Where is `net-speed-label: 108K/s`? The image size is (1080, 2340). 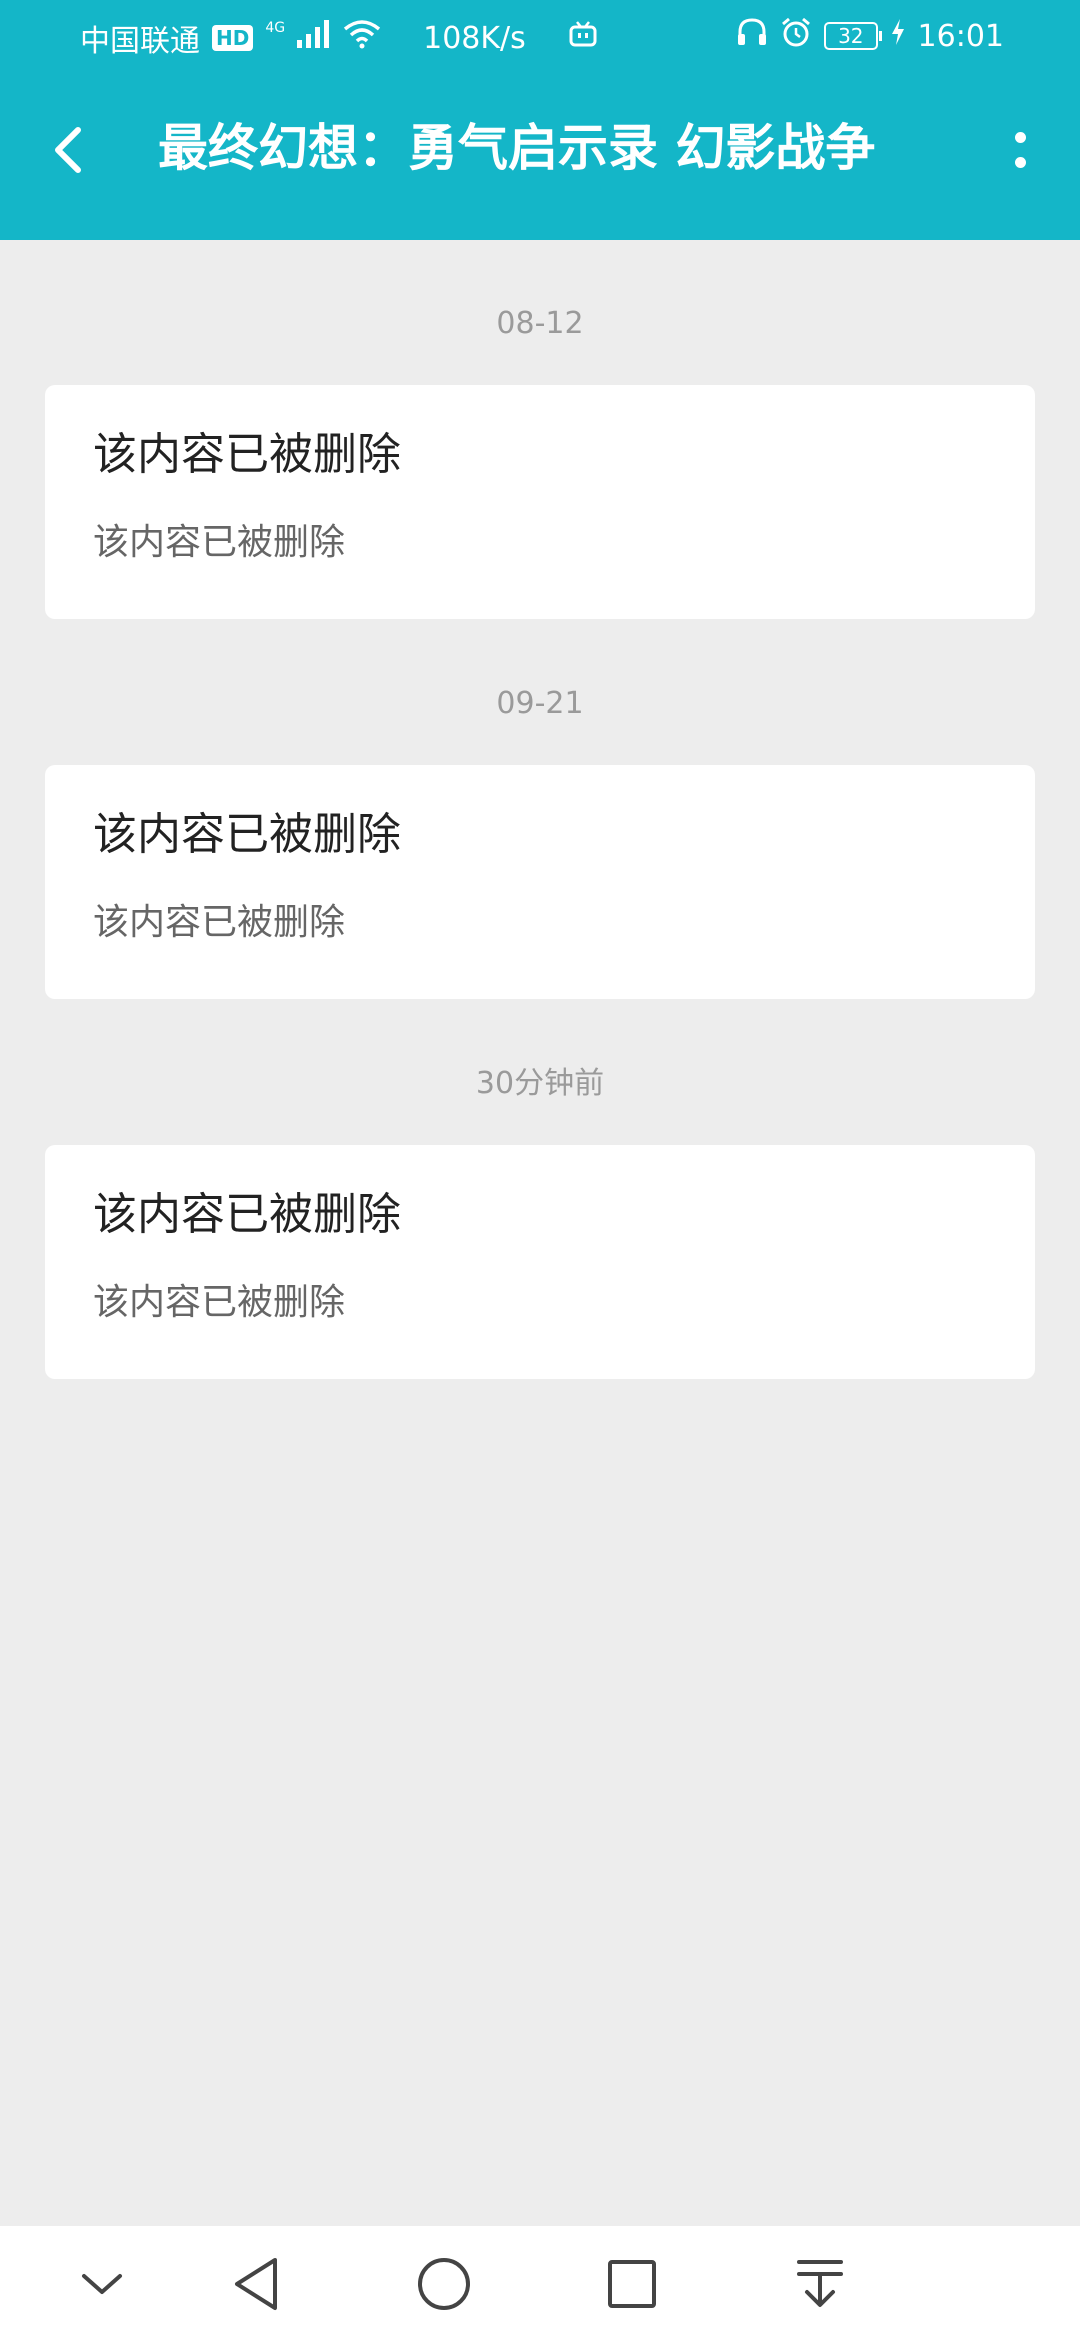
net-speed-label: 108K/s is located at coordinates (474, 38).